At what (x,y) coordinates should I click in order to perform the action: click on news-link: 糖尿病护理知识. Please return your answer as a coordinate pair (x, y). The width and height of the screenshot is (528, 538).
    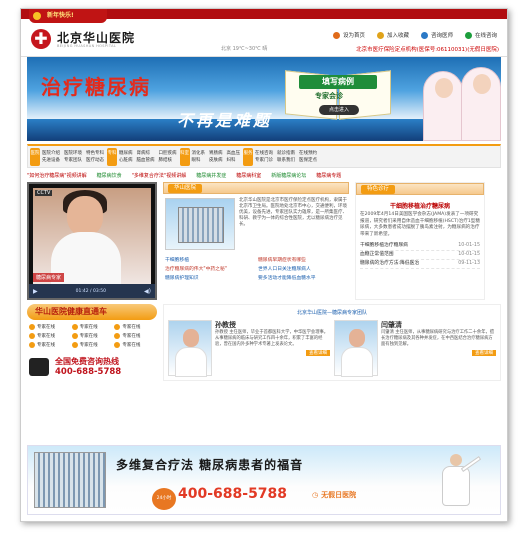
    Looking at the image, I should click on (209, 277).